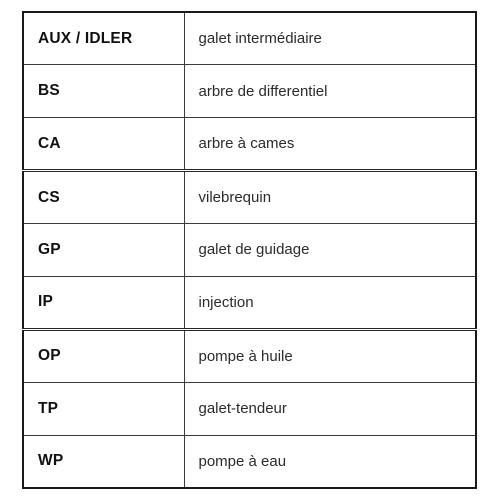  I want to click on cell-code: BS, so click(104, 91).